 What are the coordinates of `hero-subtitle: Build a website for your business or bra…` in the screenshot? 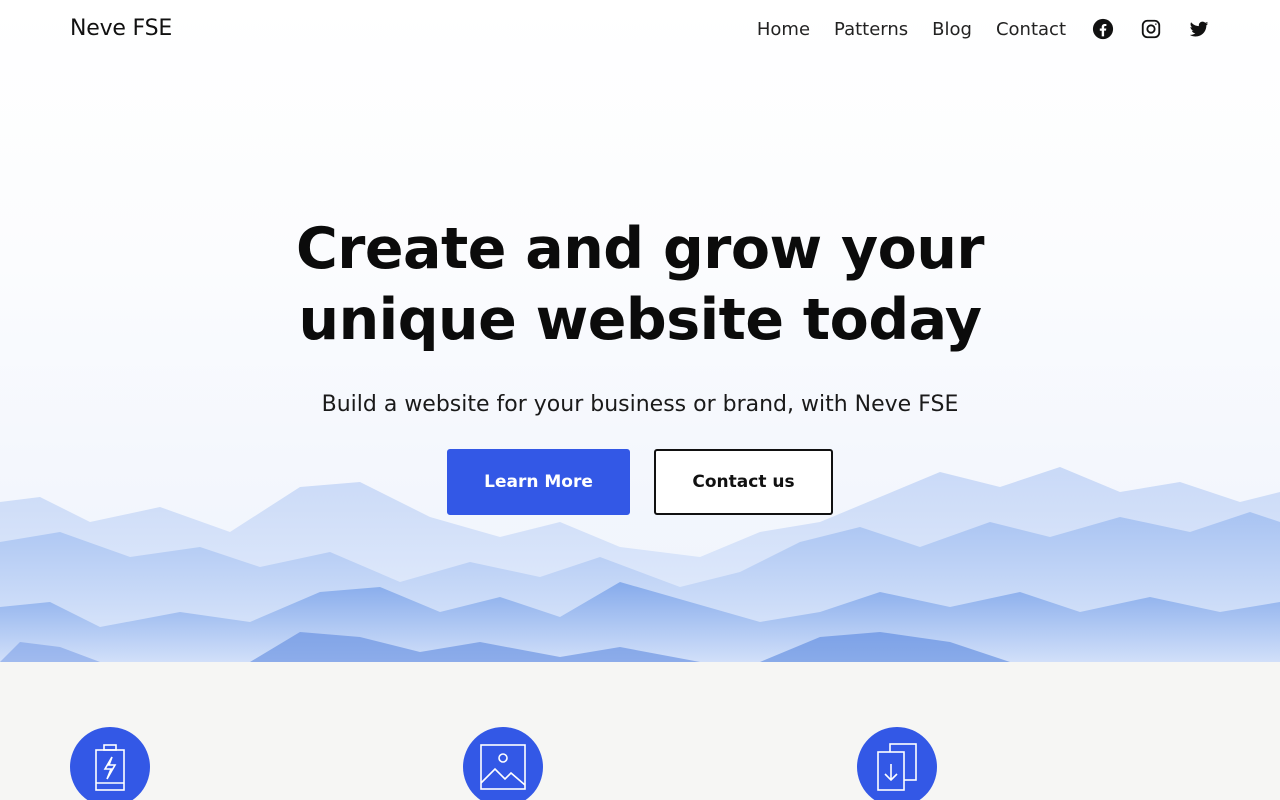 It's located at (640, 404).